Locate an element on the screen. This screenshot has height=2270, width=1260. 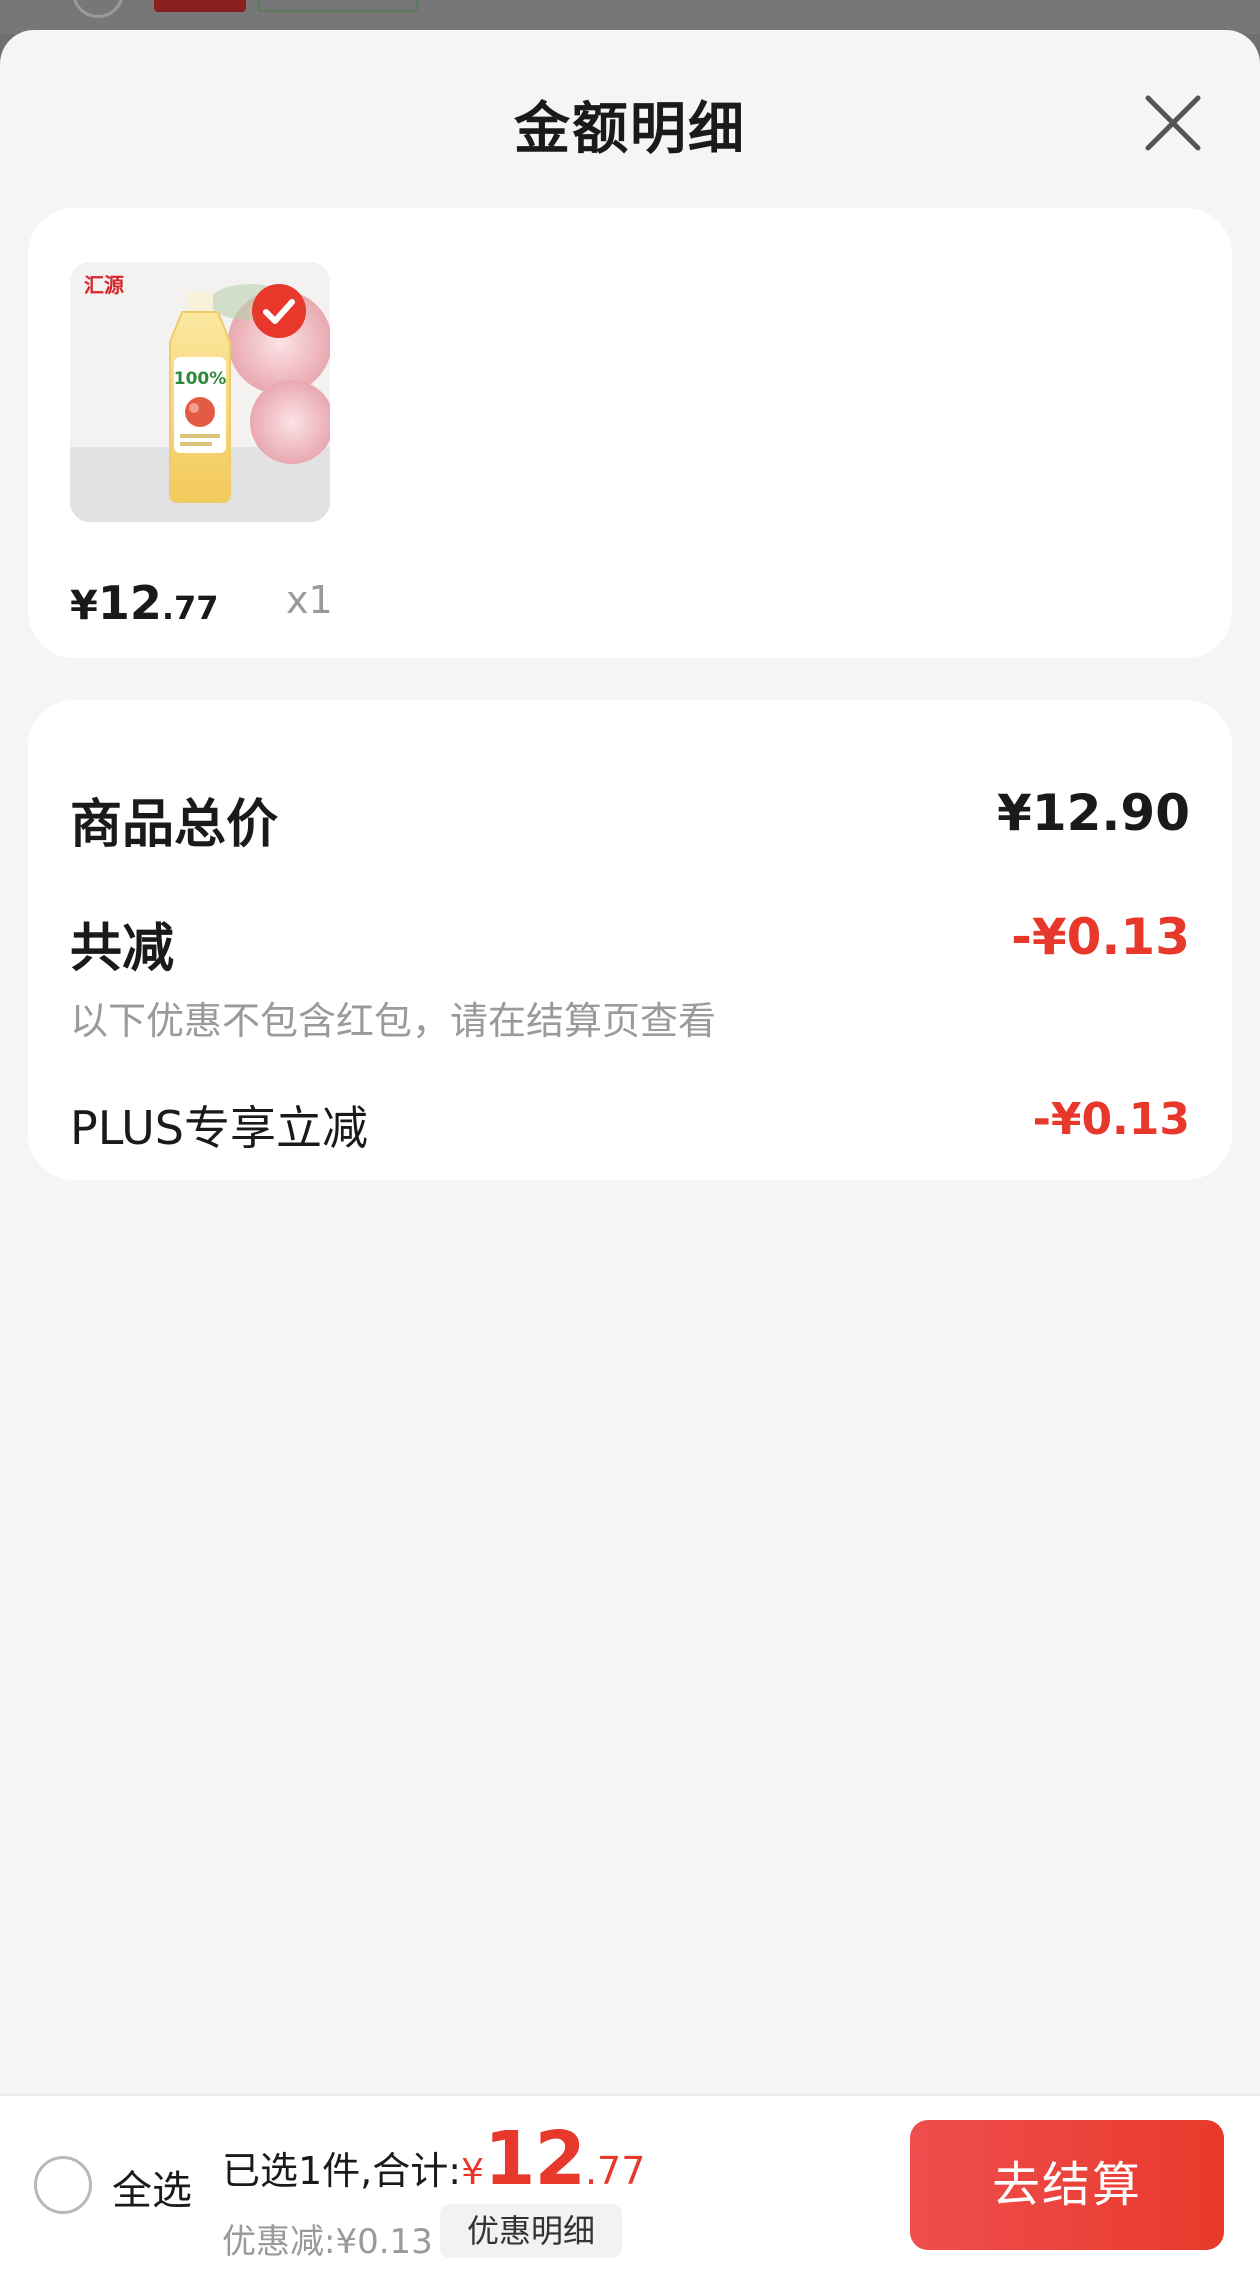
select-all-label: 全选 is located at coordinates (152, 2187).